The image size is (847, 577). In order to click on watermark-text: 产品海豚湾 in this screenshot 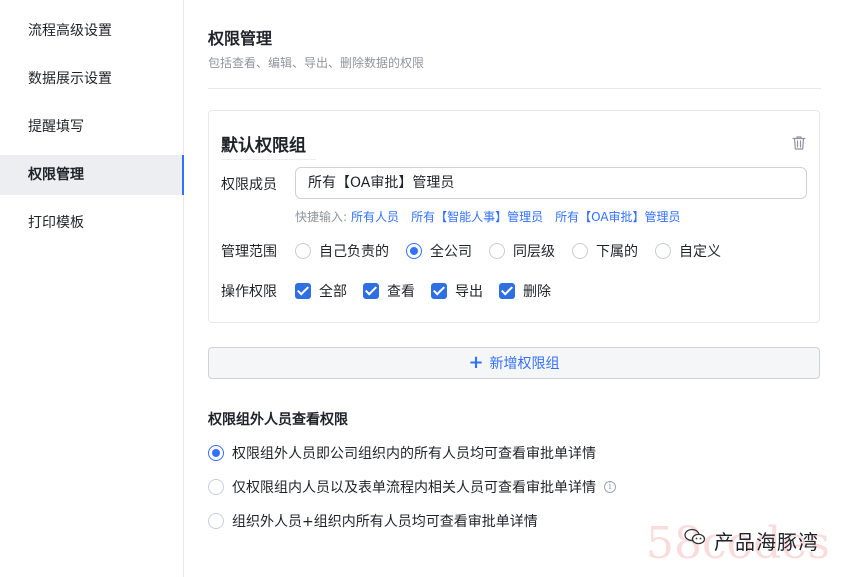, I will do `click(766, 542)`.